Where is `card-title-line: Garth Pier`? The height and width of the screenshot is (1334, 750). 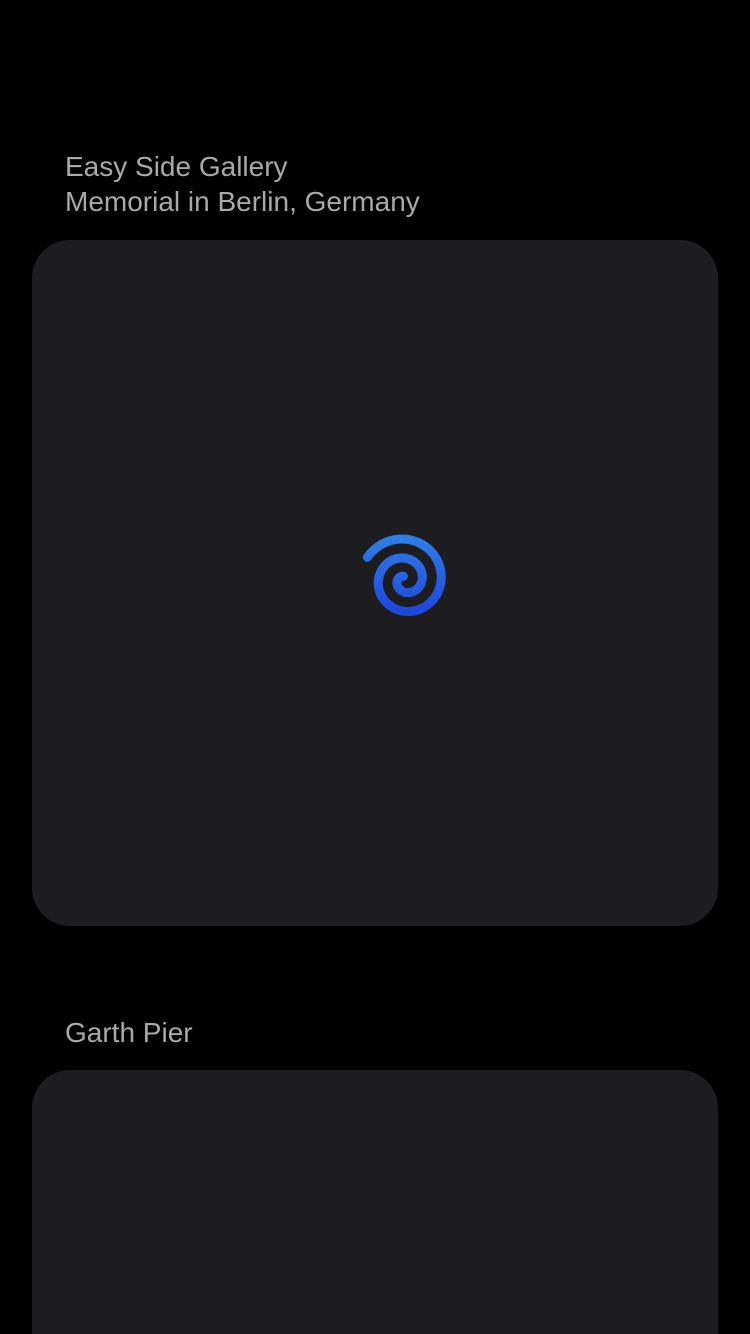 card-title-line: Garth Pier is located at coordinates (129, 1032).